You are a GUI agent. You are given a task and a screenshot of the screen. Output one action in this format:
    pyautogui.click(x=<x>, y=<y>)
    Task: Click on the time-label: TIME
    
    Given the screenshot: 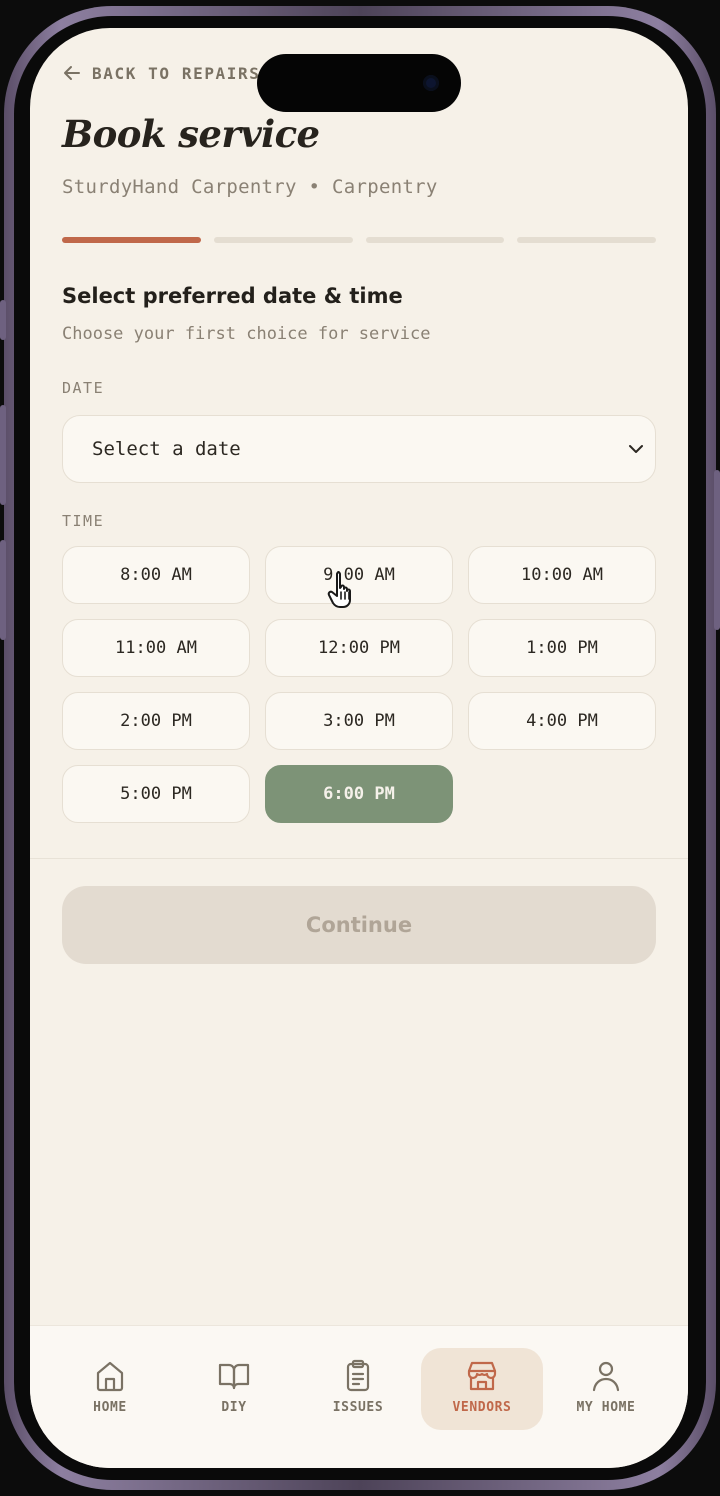 What is the action you would take?
    pyautogui.click(x=83, y=521)
    